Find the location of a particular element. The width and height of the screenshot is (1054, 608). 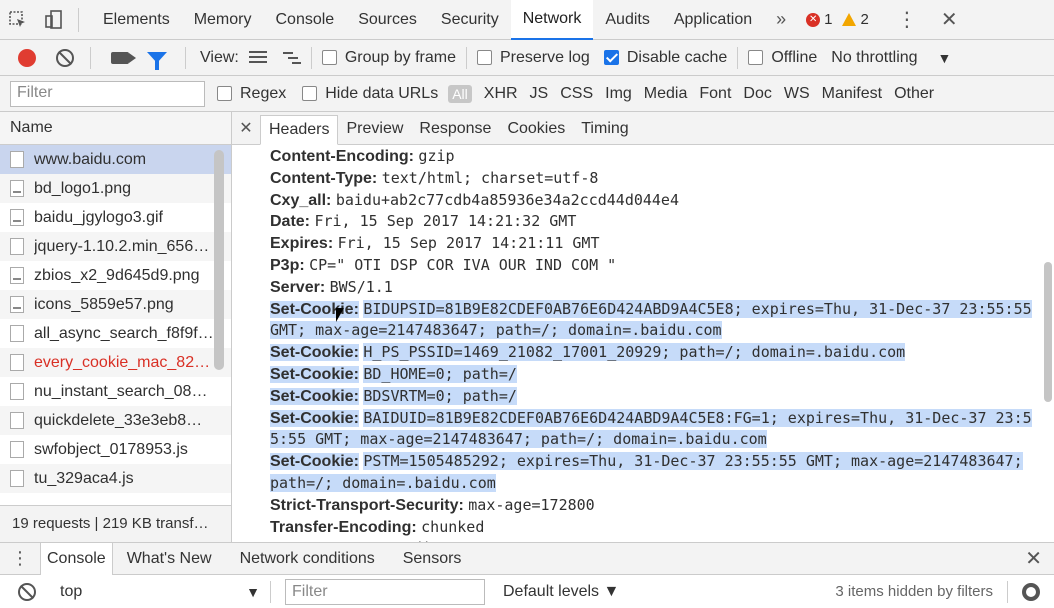

filter-type-css: CSS is located at coordinates (576, 94).